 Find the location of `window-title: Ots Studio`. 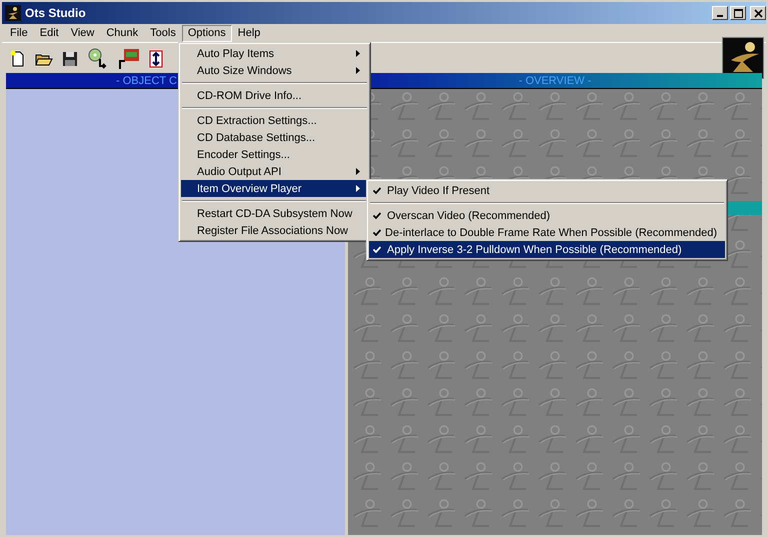

window-title: Ots Studio is located at coordinates (56, 13).